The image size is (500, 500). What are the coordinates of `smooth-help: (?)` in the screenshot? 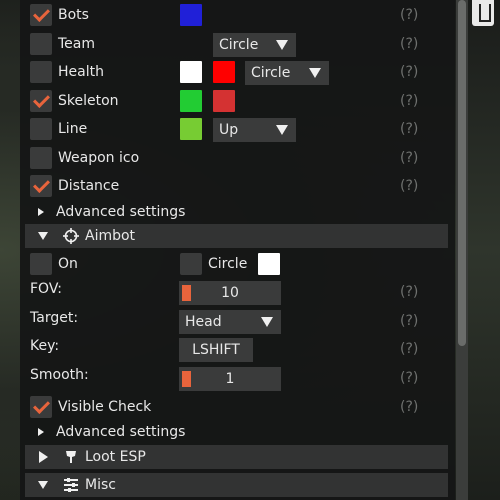 It's located at (409, 378).